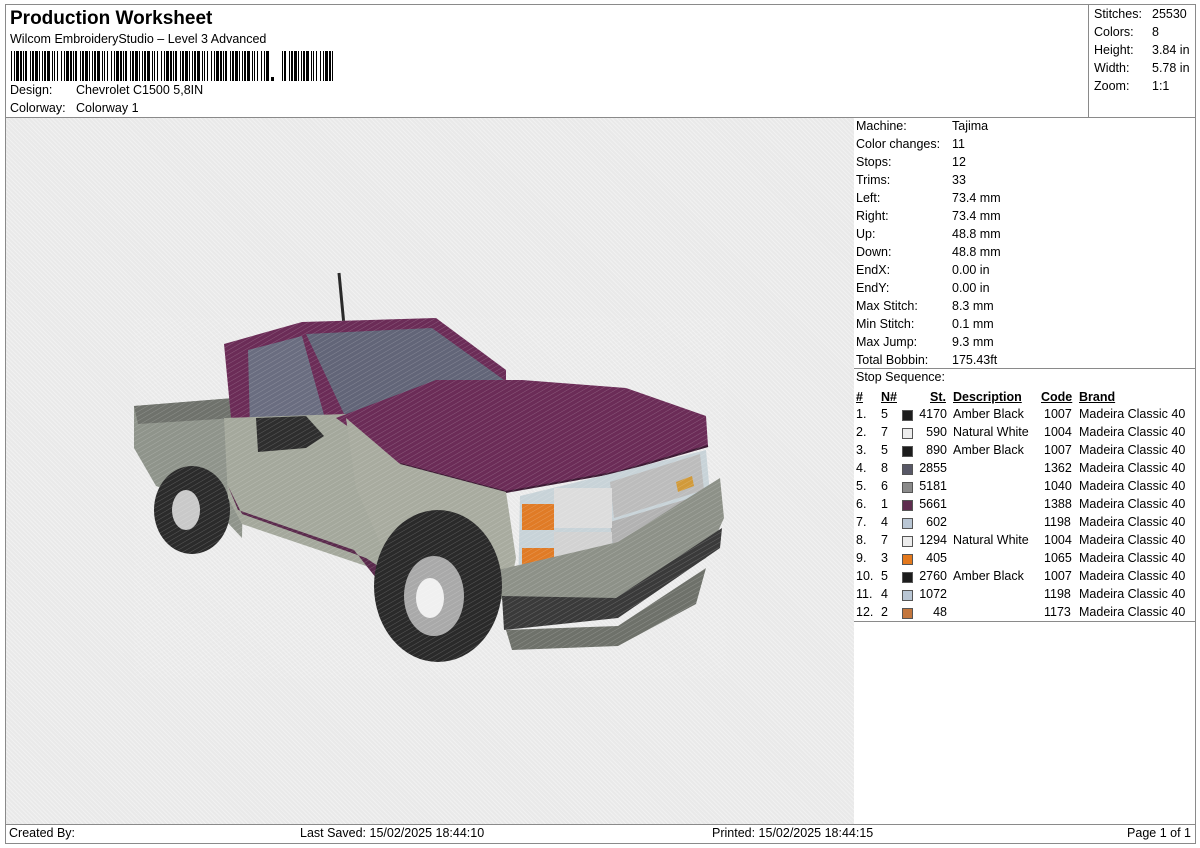  I want to click on col-header-description: Description, so click(987, 397).